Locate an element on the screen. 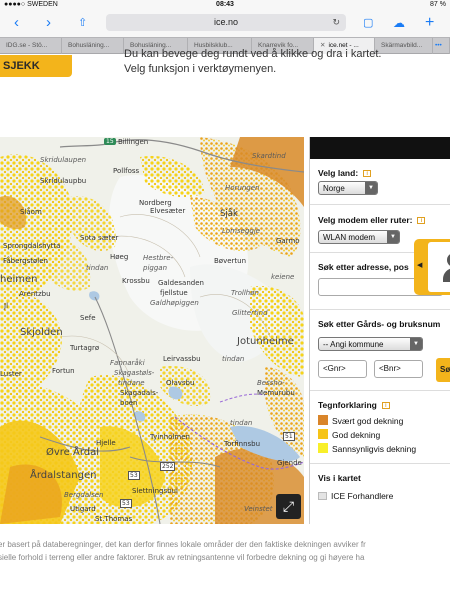  map-label: Øvre Årdal is located at coordinates (73, 452).